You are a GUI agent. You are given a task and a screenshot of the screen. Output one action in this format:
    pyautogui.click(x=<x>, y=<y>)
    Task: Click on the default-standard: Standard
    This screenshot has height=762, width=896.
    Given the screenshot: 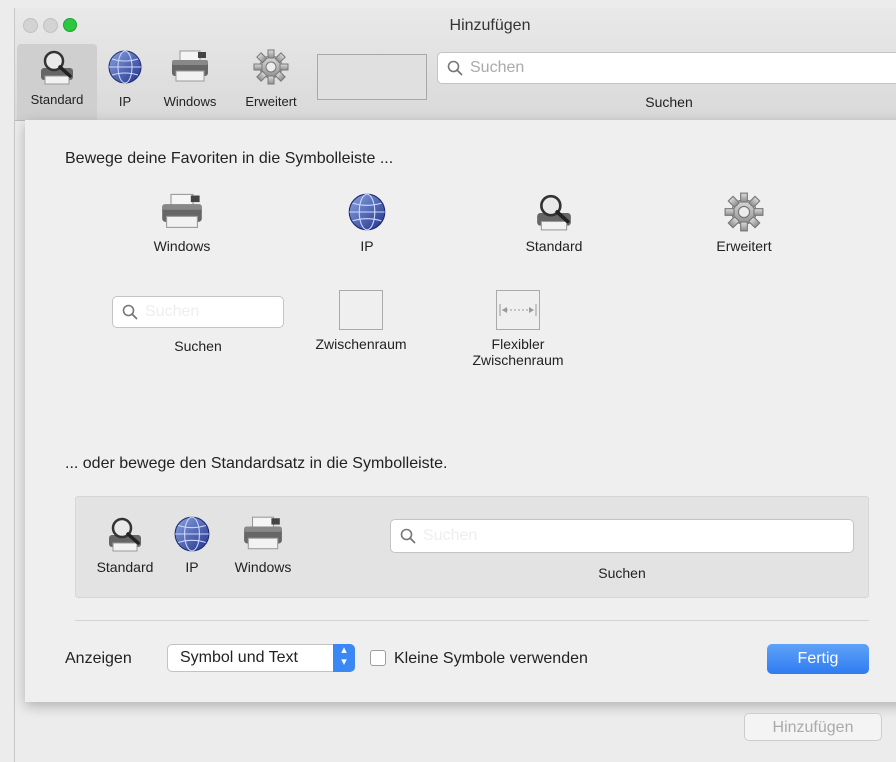 What is the action you would take?
    pyautogui.click(x=125, y=545)
    